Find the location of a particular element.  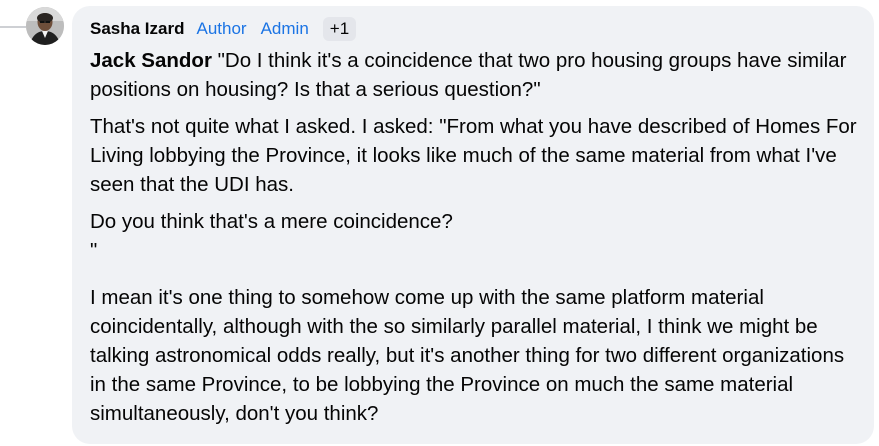

author-badge: Author is located at coordinates (222, 29).